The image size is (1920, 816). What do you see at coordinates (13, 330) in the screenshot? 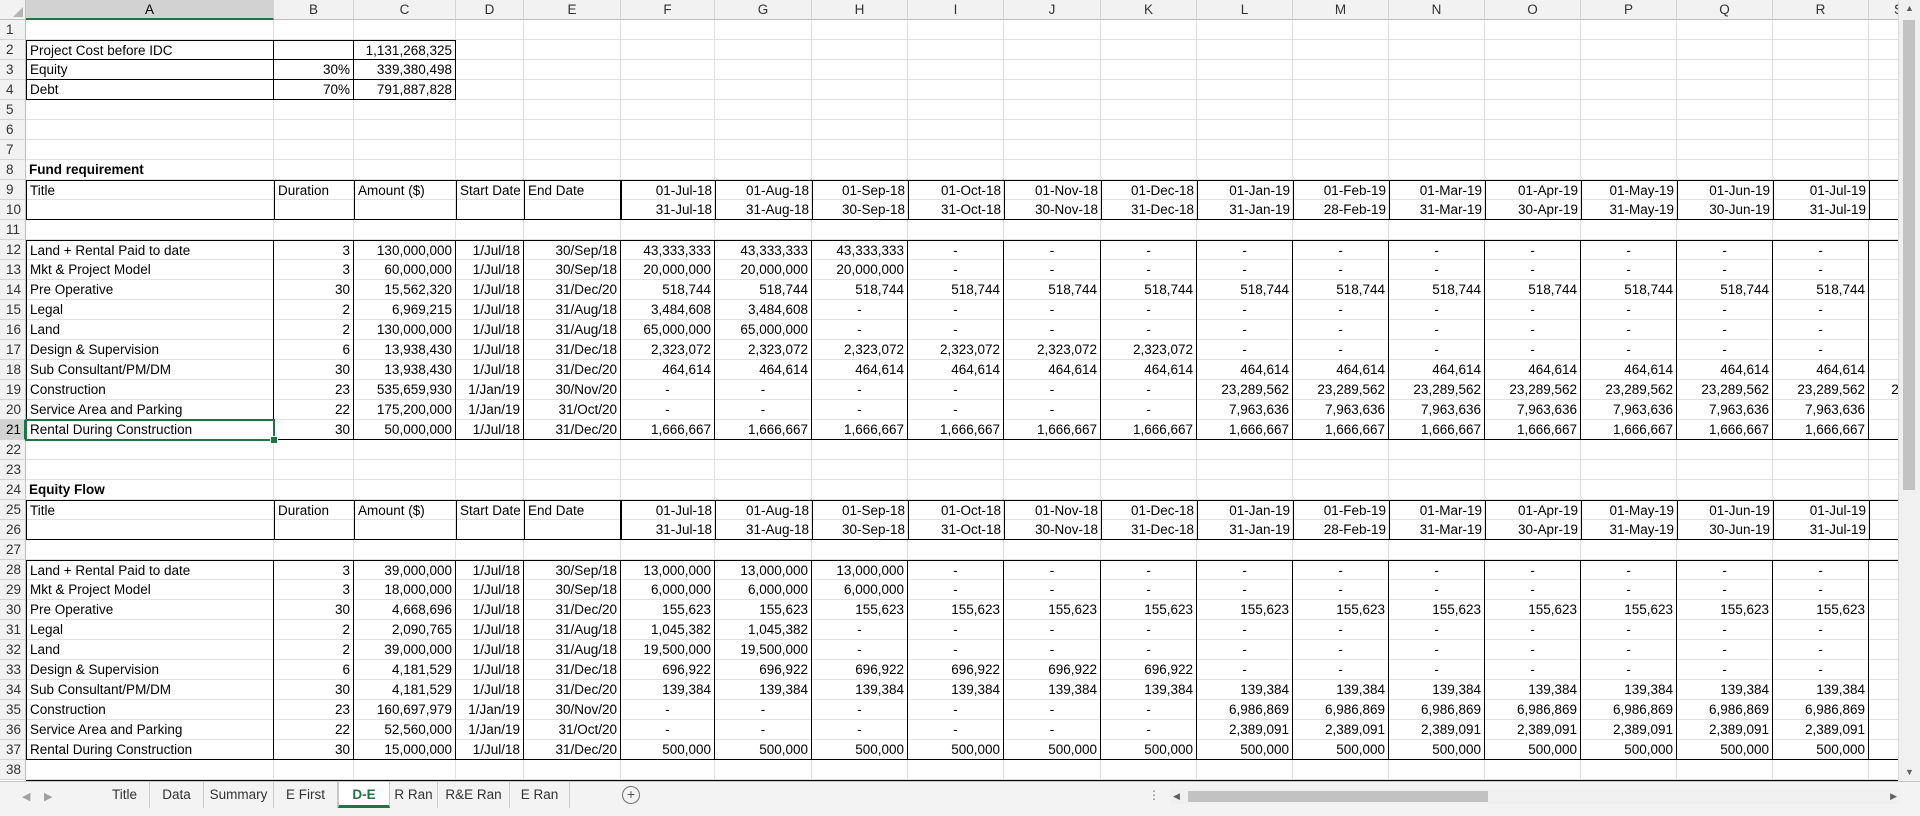
I see `row-header-16: 16` at bounding box center [13, 330].